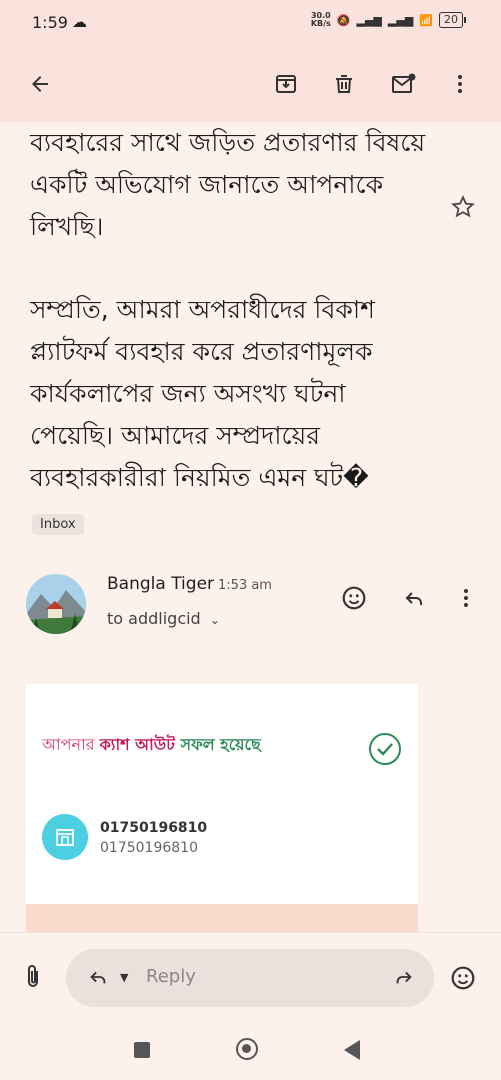 The image size is (501, 1080). I want to click on attach-icon, so click(33, 979).